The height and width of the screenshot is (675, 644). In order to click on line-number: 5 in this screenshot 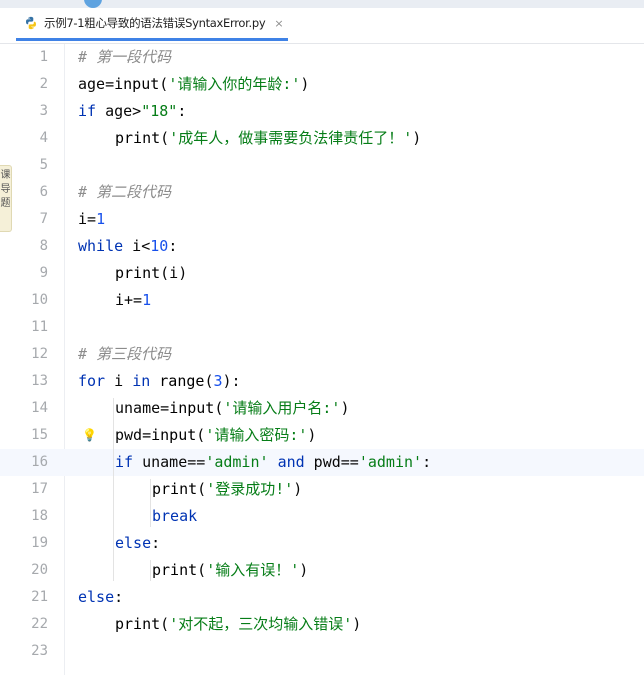, I will do `click(43, 165)`.